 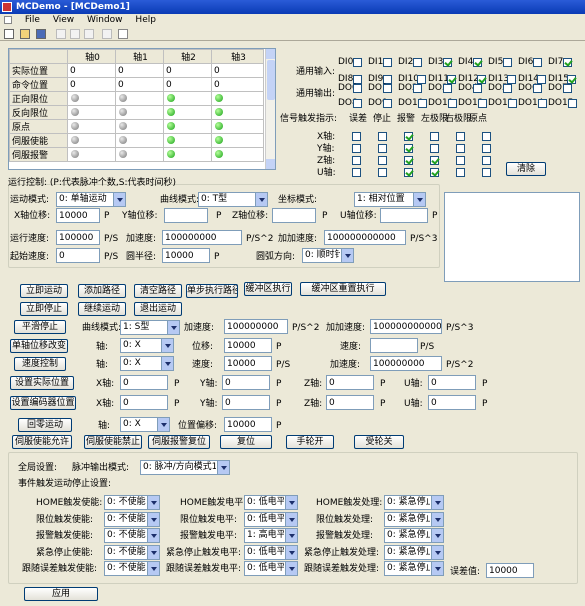 I want to click on u-actual-pos-field, so click(x=452, y=382).